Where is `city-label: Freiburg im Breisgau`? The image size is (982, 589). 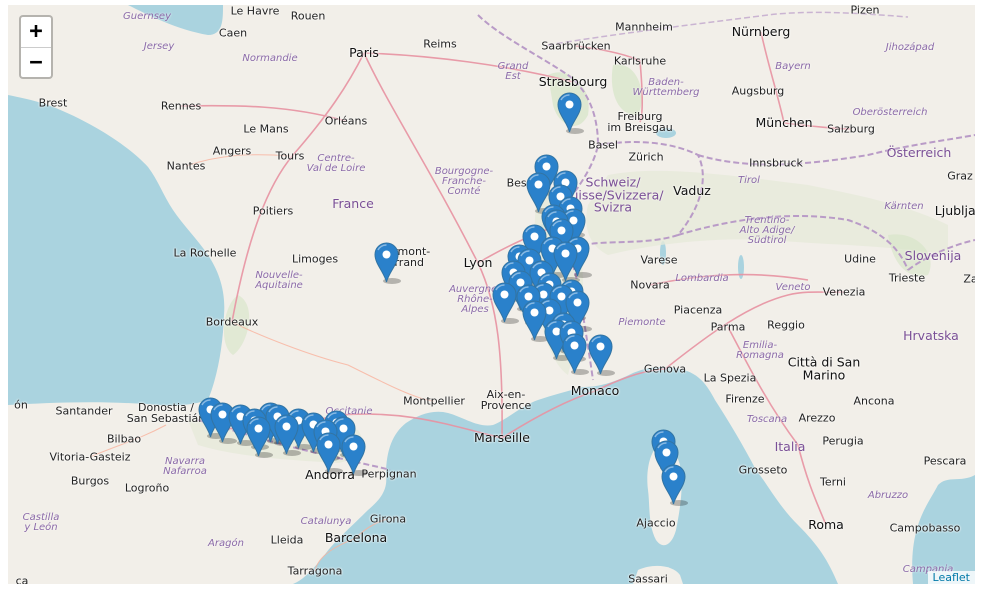 city-label: Freiburg im Breisgau is located at coordinates (640, 122).